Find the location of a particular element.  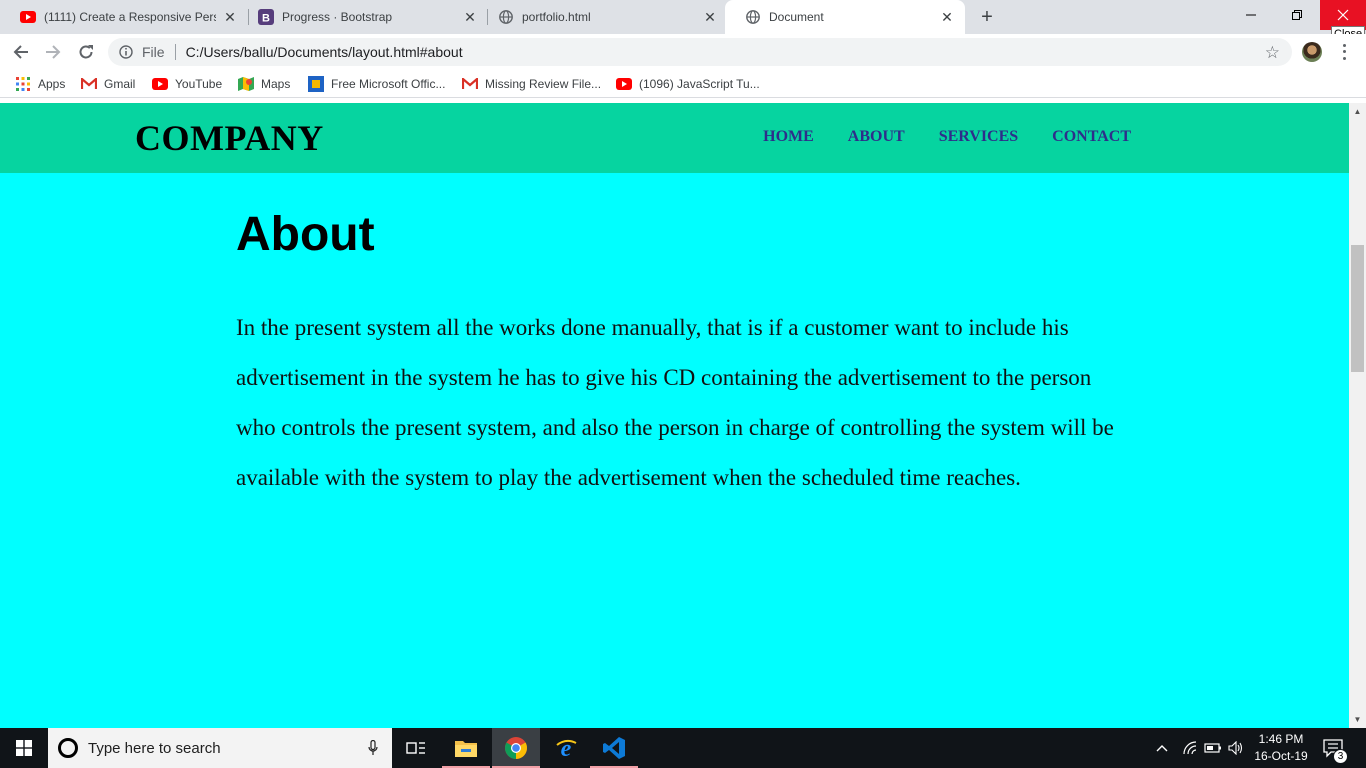

bookmark-gmail: Gmail is located at coordinates (108, 84).